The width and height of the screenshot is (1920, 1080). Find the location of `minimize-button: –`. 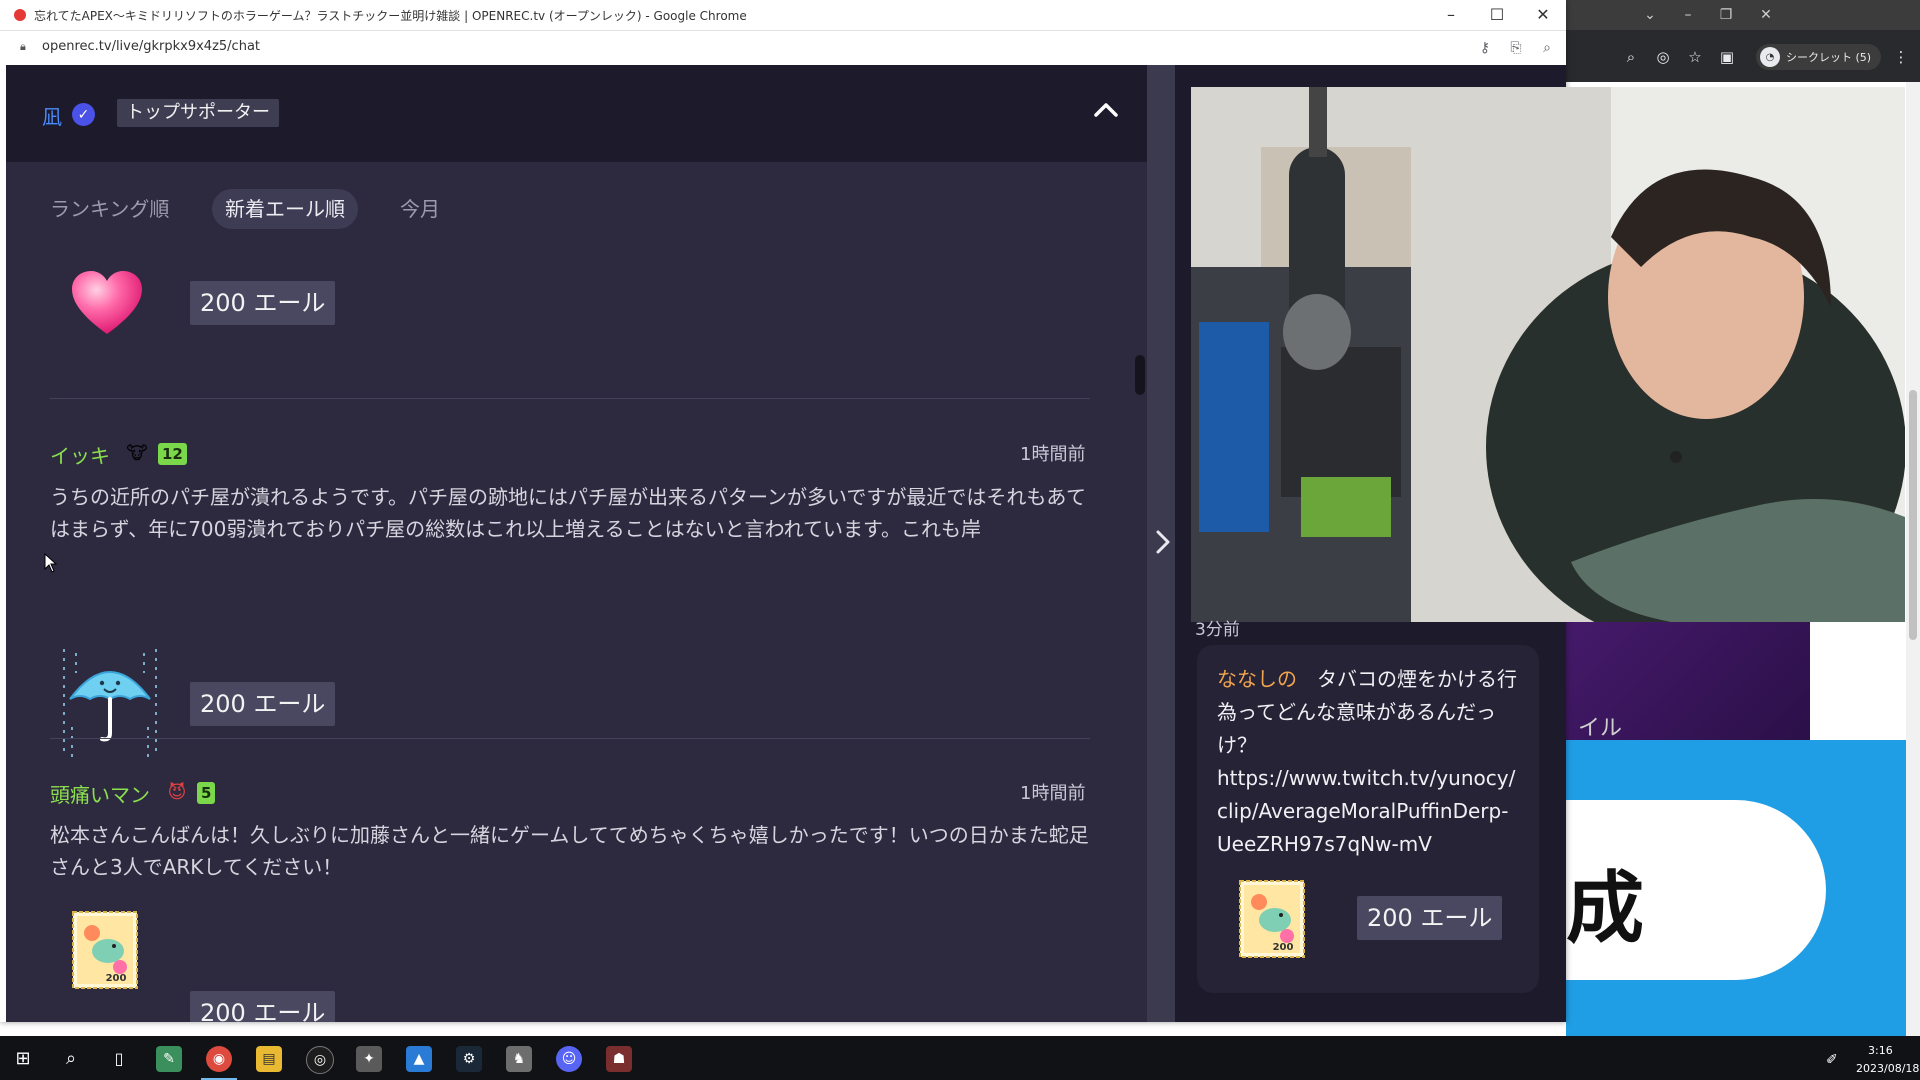

minimize-button: – is located at coordinates (1451, 15).